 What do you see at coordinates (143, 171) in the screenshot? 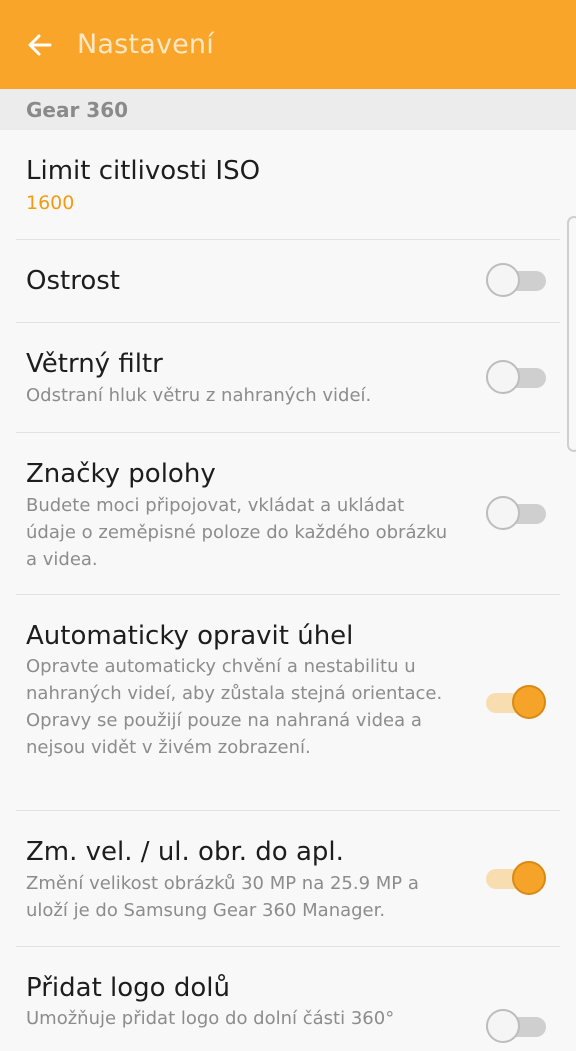
I see `setting-title: Limit citlivosti ISO` at bounding box center [143, 171].